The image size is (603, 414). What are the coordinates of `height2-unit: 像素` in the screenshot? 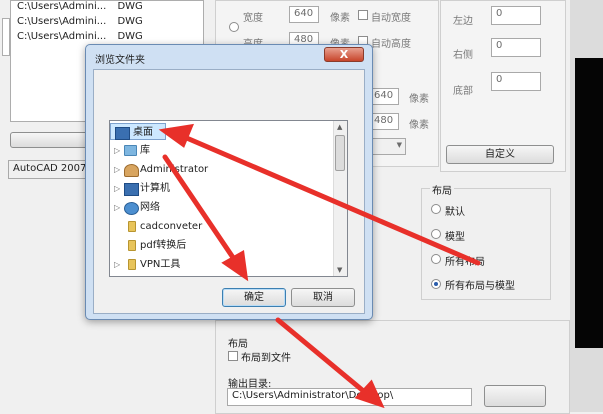 It's located at (419, 125).